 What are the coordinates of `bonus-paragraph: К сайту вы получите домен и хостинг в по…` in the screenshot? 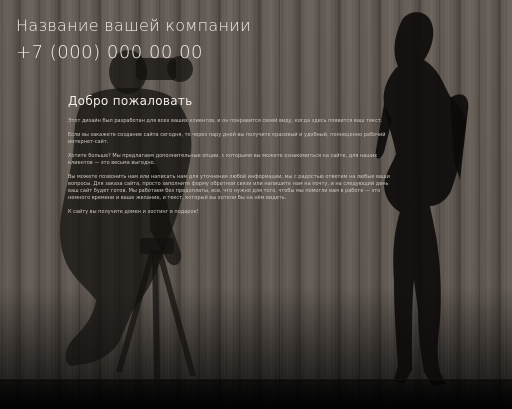 It's located at (133, 212).